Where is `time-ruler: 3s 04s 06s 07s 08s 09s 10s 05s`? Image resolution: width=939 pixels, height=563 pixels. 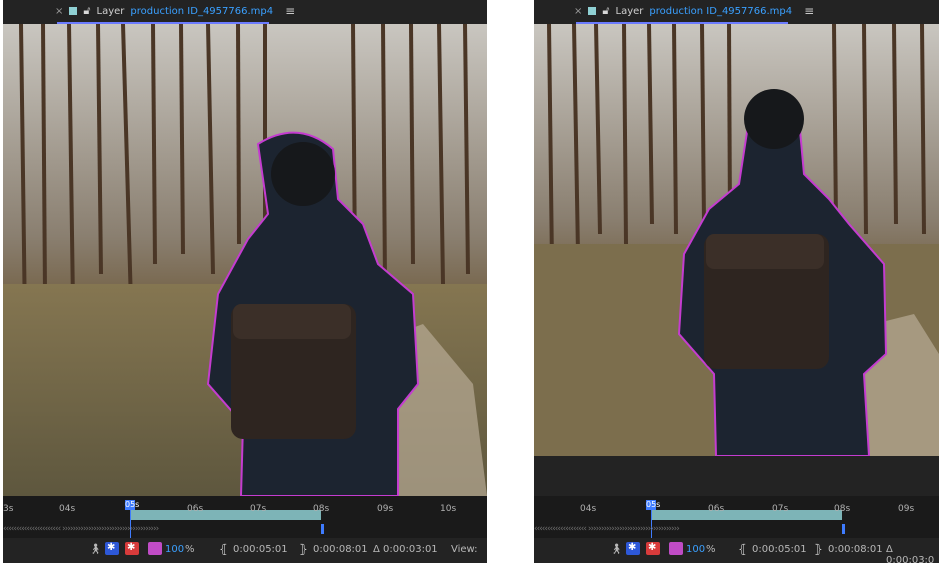
time-ruler: 3s 04s 06s 07s 08s 09s 10s 05s is located at coordinates (245, 519).